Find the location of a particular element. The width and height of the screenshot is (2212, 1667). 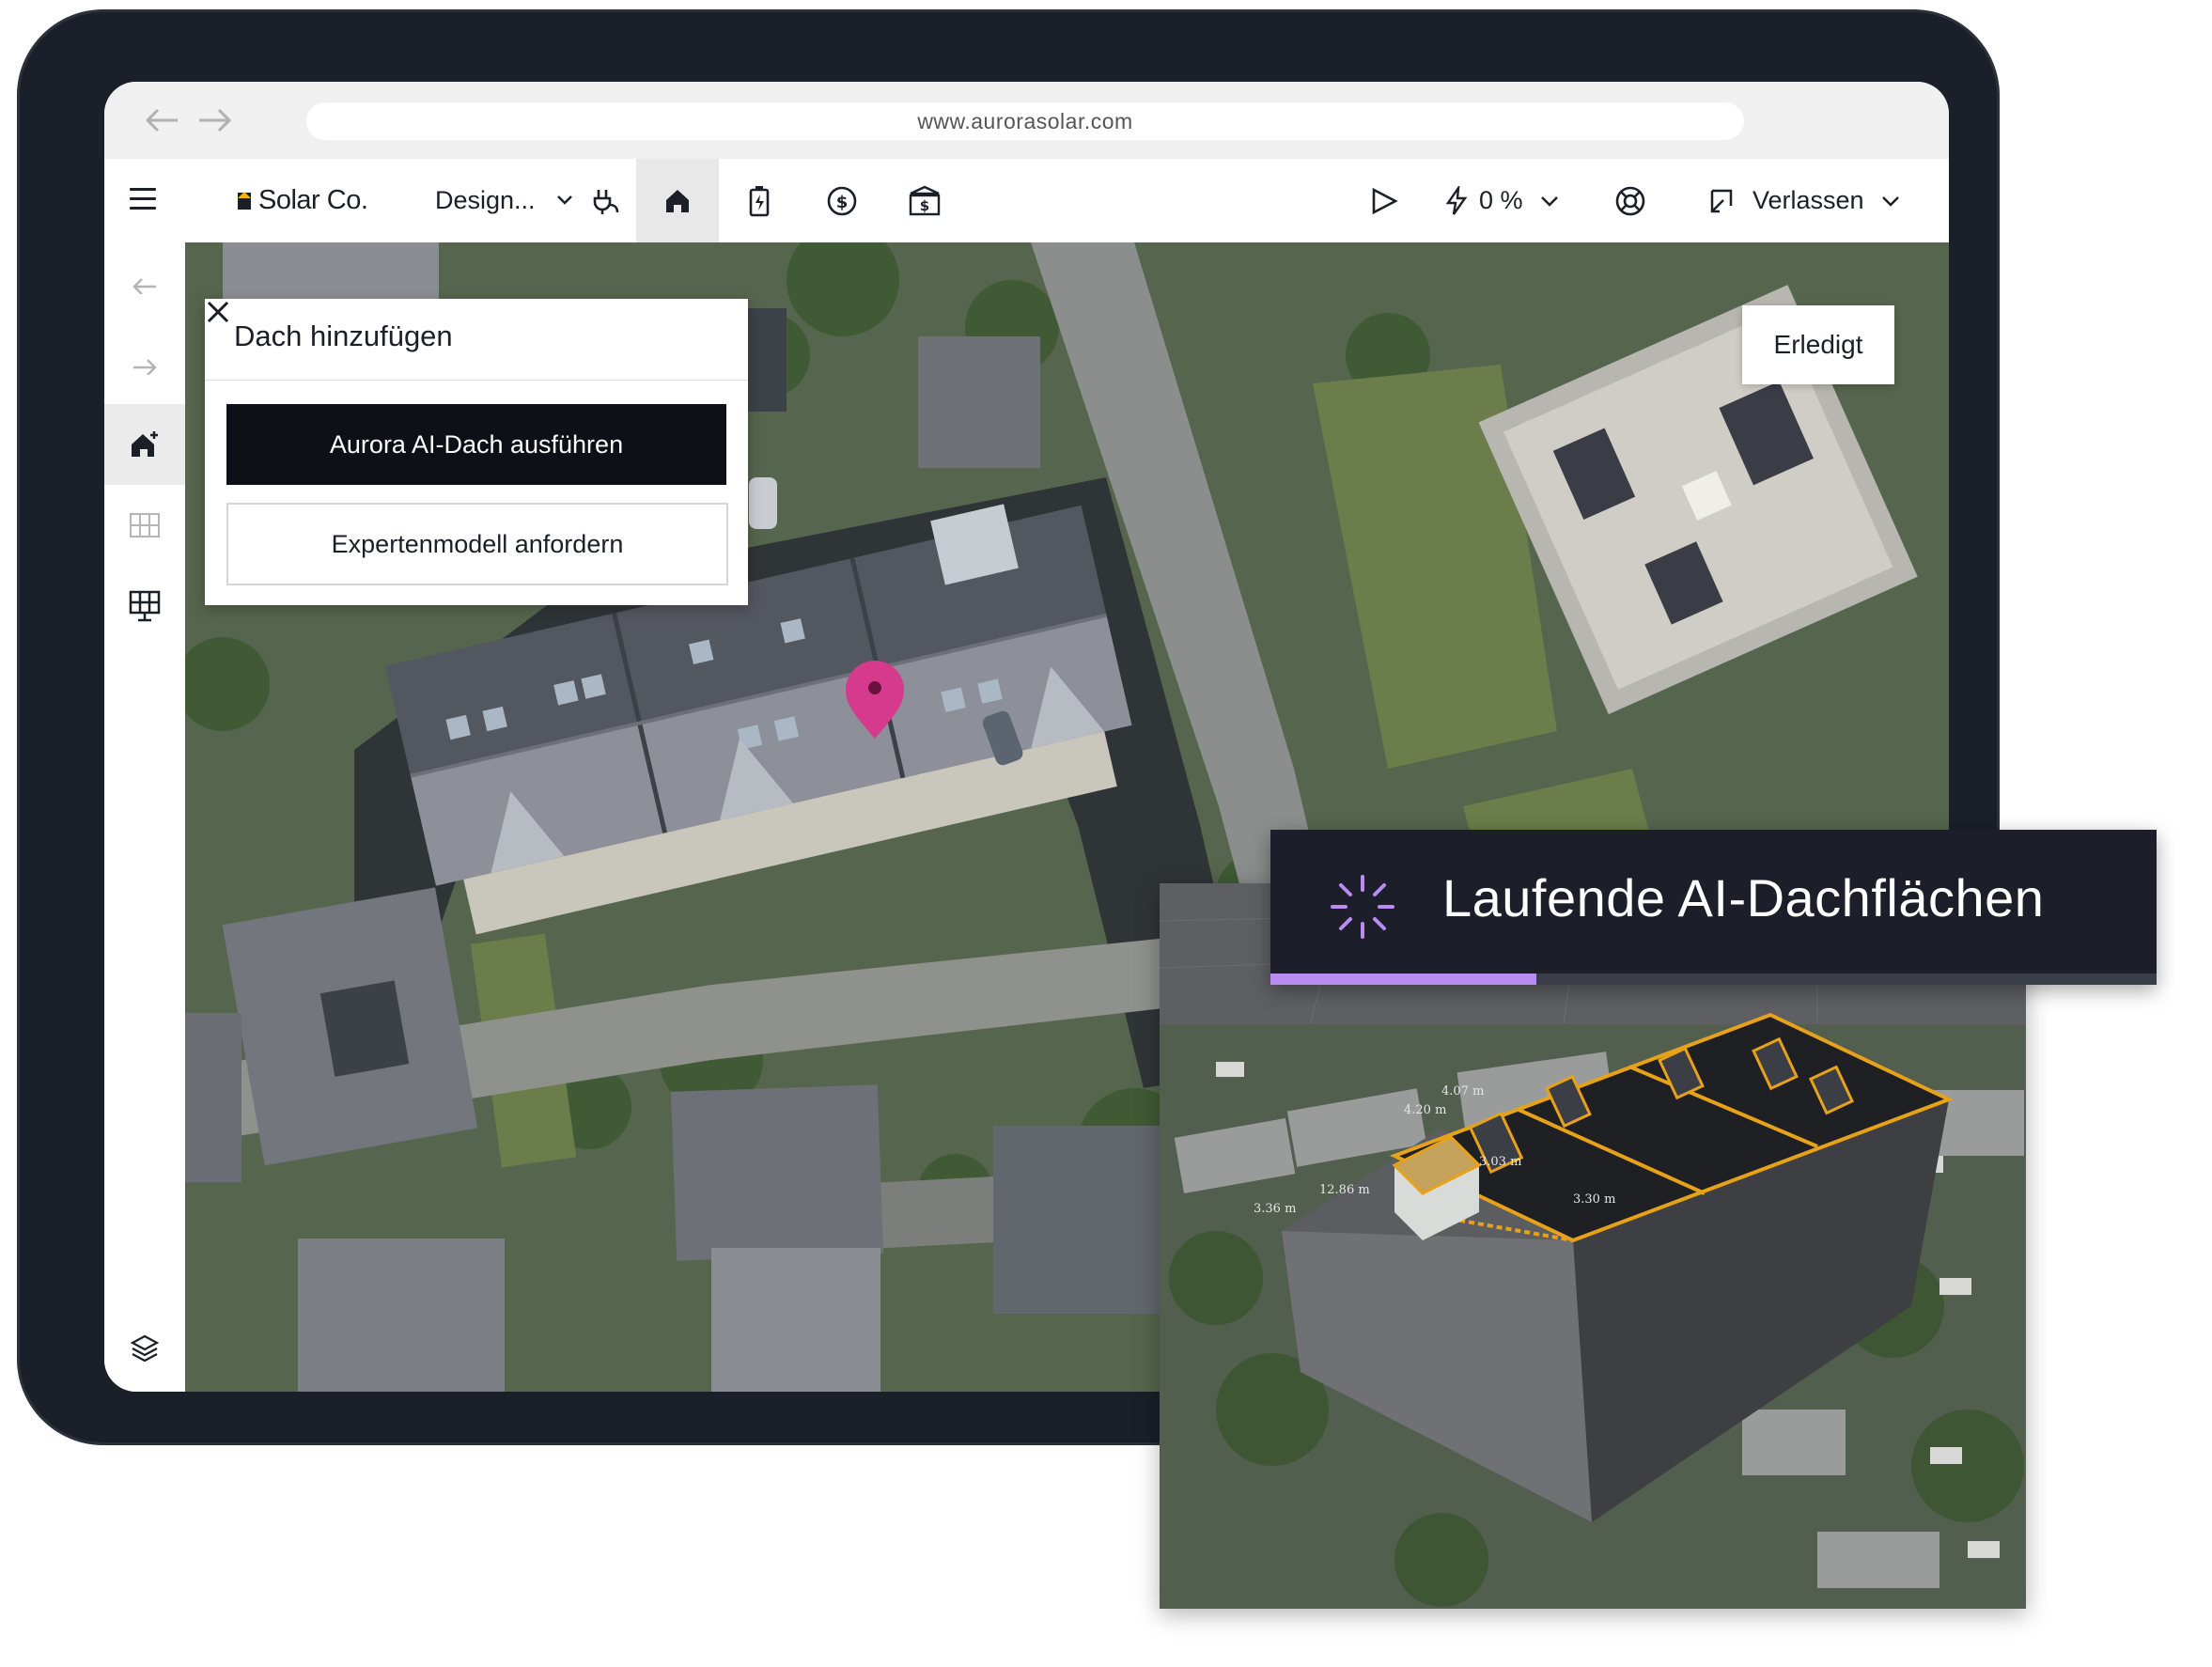

energy-offset-value: 0 % is located at coordinates (1501, 200).